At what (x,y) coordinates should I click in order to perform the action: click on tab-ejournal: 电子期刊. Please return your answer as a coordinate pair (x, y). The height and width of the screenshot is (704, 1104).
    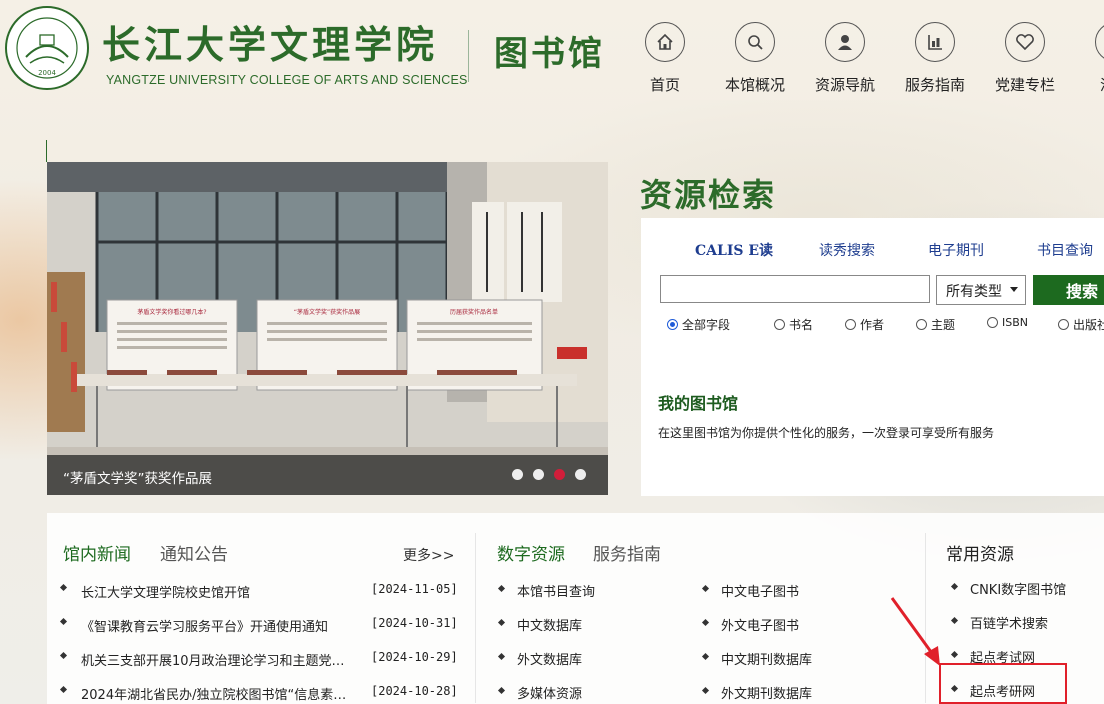
    Looking at the image, I should click on (956, 250).